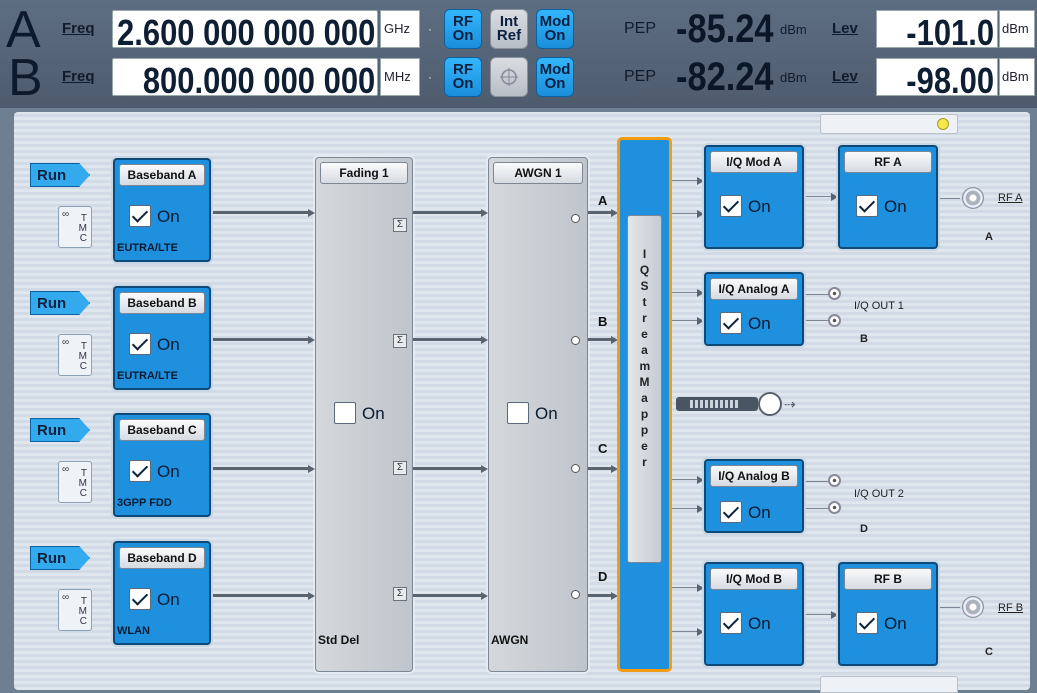  Describe the element at coordinates (75, 227) in the screenshot. I see `tmc-a-panel: ∞ T M C` at that location.